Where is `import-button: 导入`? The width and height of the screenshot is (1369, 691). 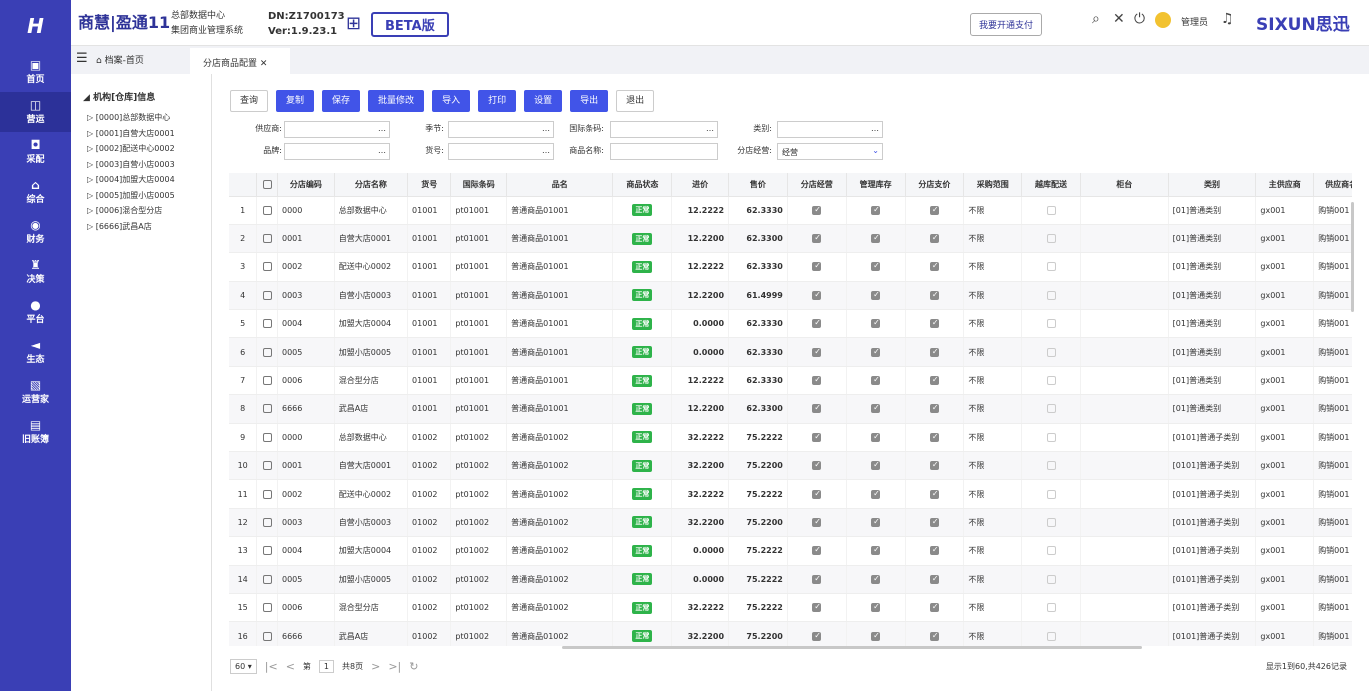
import-button: 导入 is located at coordinates (451, 101).